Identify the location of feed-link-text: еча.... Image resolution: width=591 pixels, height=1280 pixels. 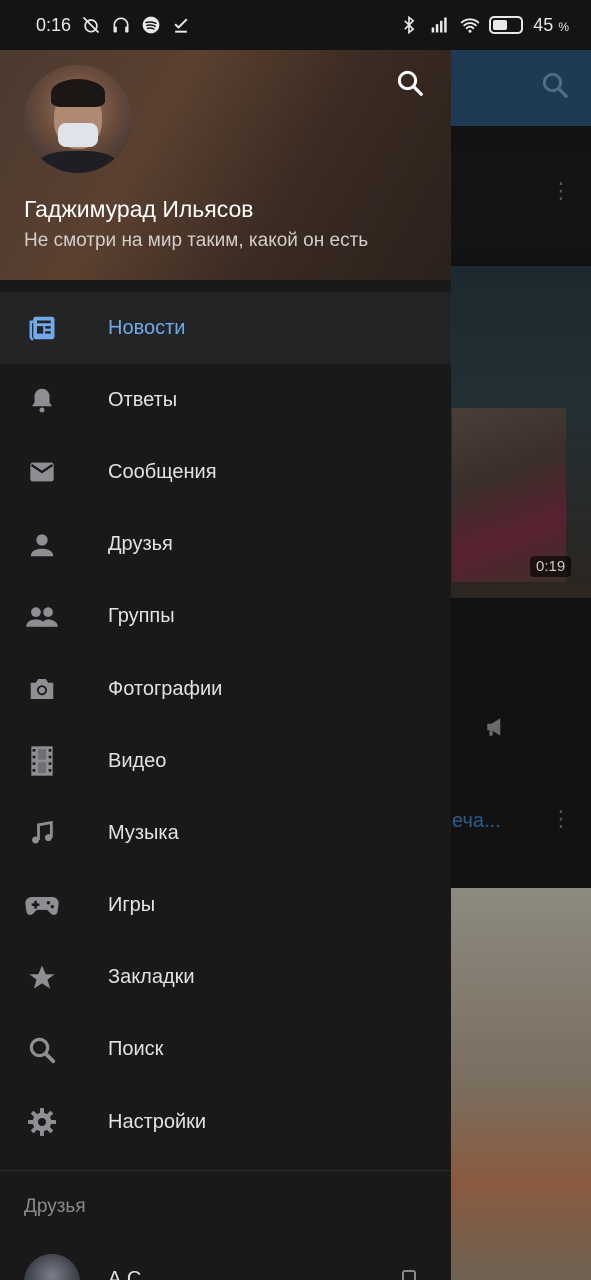
(476, 821).